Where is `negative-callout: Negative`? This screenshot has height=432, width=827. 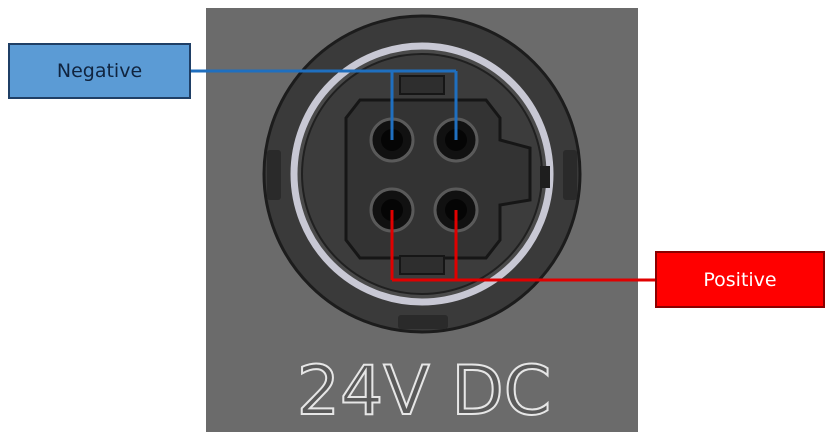 negative-callout: Negative is located at coordinates (99, 71).